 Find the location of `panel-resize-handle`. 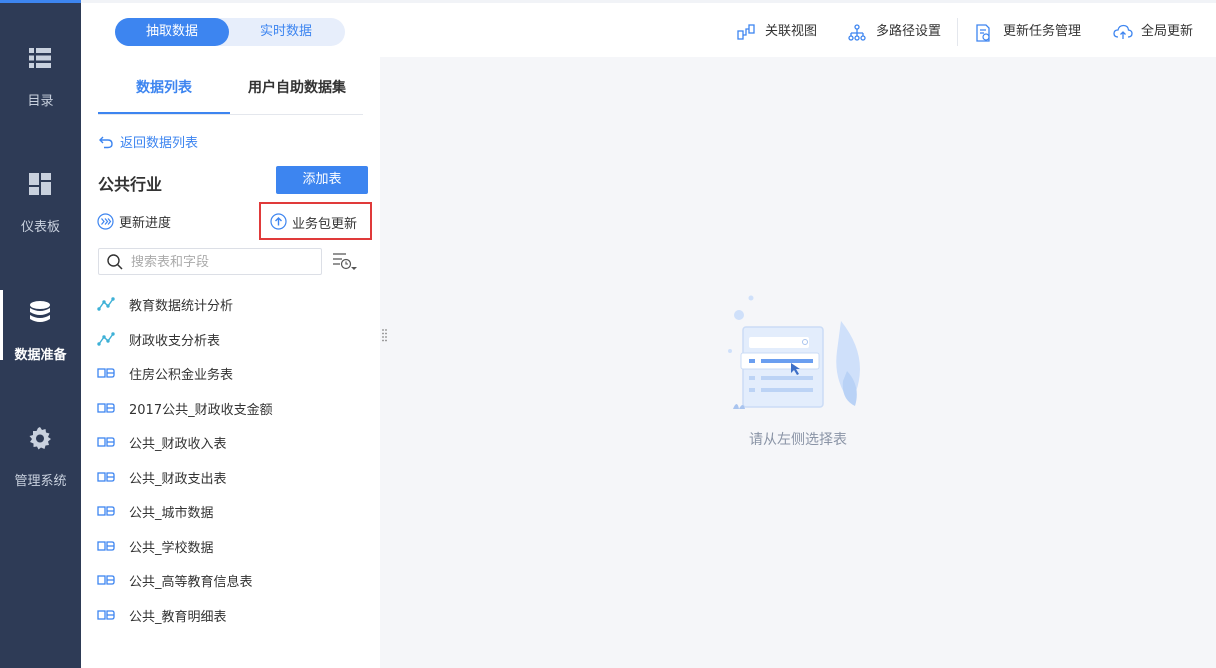

panel-resize-handle is located at coordinates (384, 336).